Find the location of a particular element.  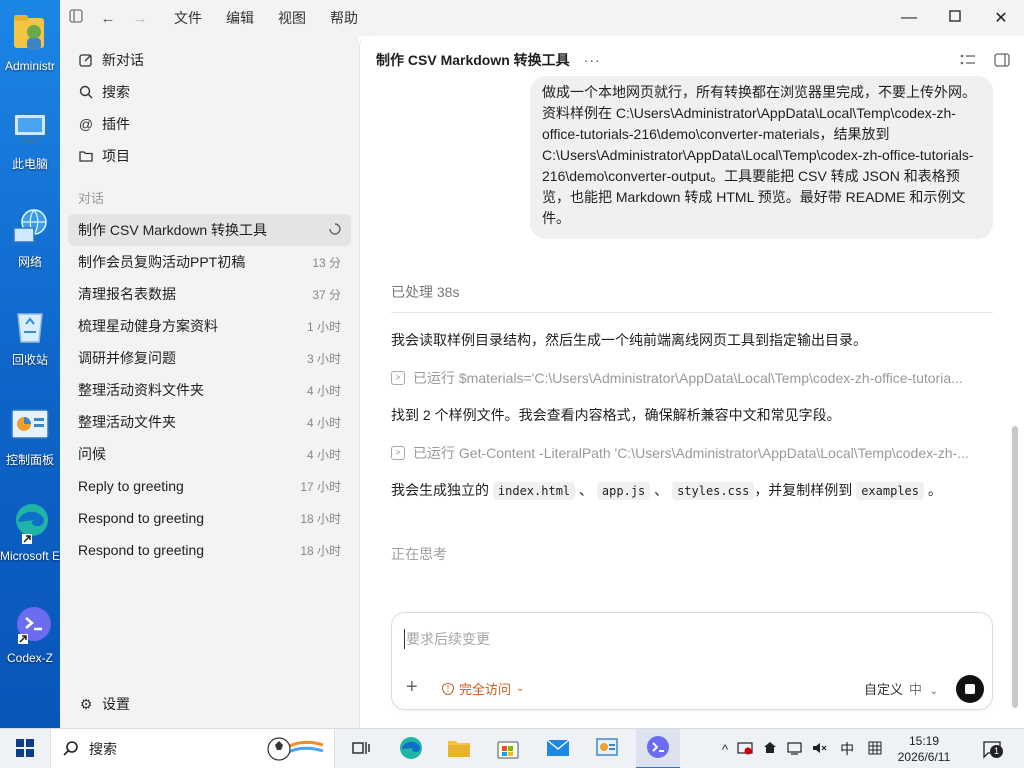

menu-file: 文件 is located at coordinates (188, 18).